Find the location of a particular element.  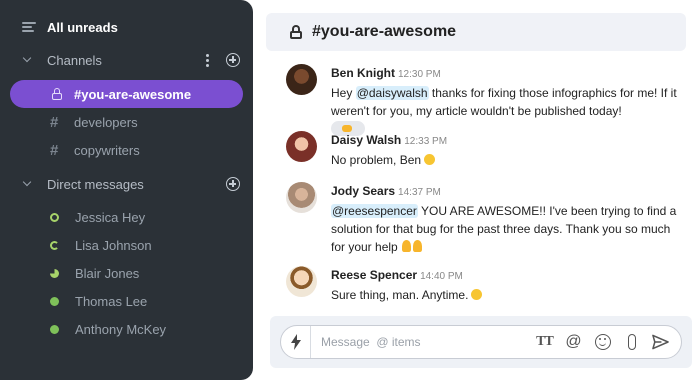

message-author: Daisy Walsh is located at coordinates (366, 140).